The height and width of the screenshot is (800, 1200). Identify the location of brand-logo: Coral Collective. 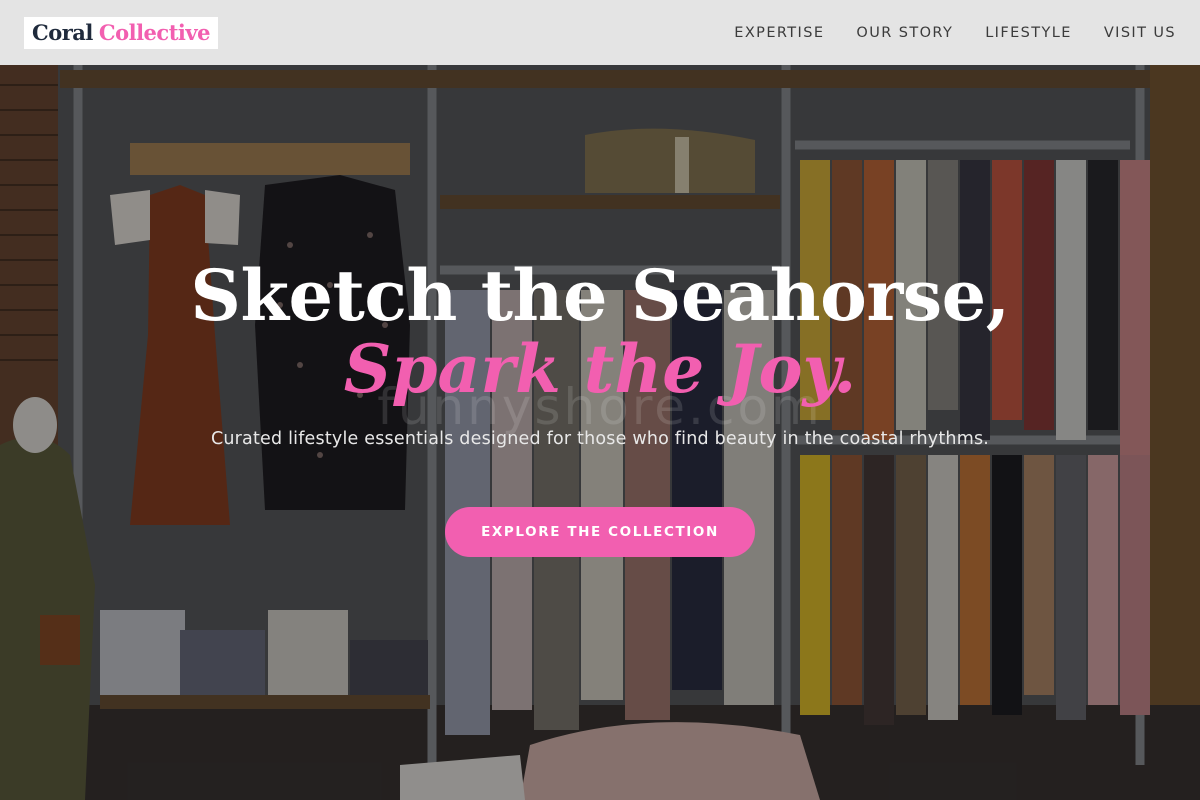
(121, 32).